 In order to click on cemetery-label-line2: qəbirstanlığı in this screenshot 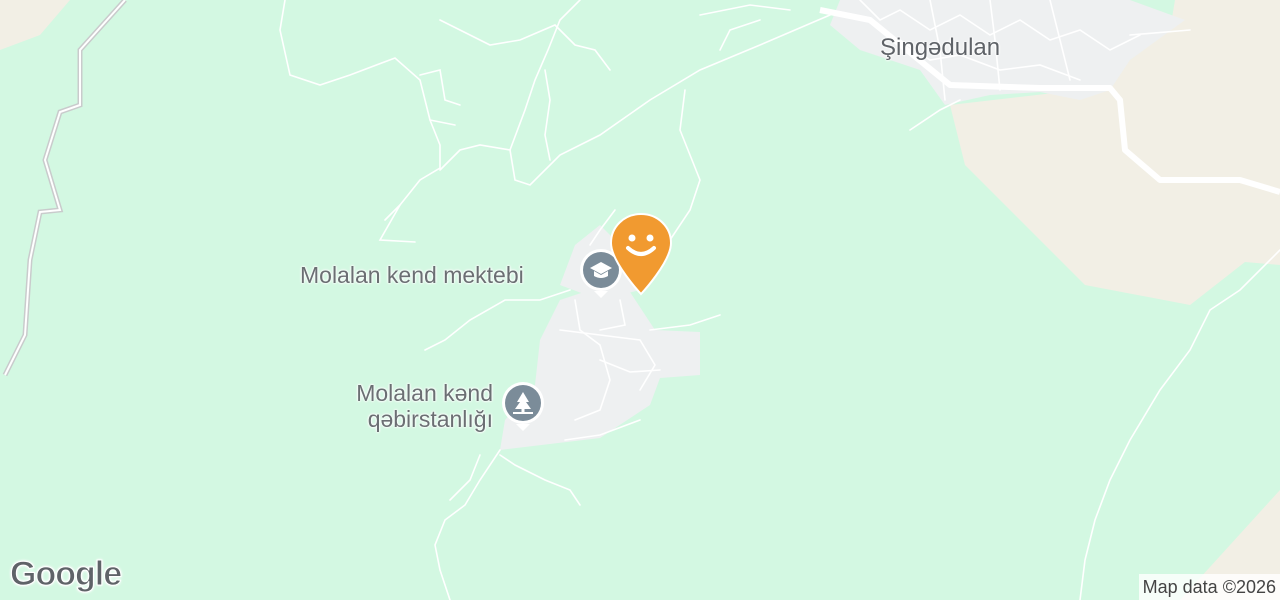, I will do `click(430, 419)`.